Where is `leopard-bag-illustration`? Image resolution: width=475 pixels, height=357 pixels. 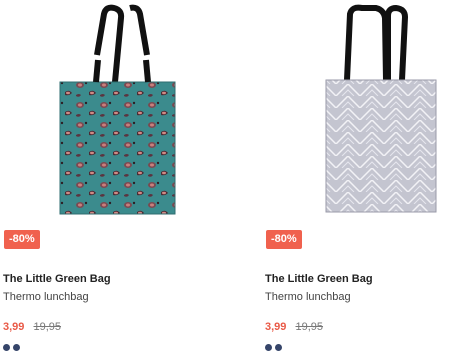 leopard-bag-illustration is located at coordinates (117, 109).